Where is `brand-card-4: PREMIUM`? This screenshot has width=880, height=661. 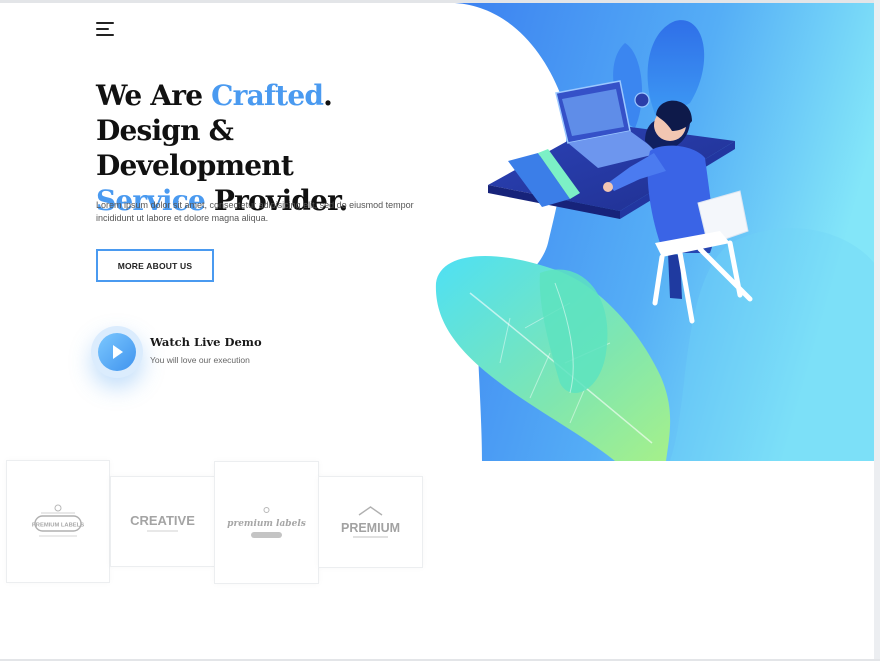
brand-card-4: PREMIUM is located at coordinates (370, 522).